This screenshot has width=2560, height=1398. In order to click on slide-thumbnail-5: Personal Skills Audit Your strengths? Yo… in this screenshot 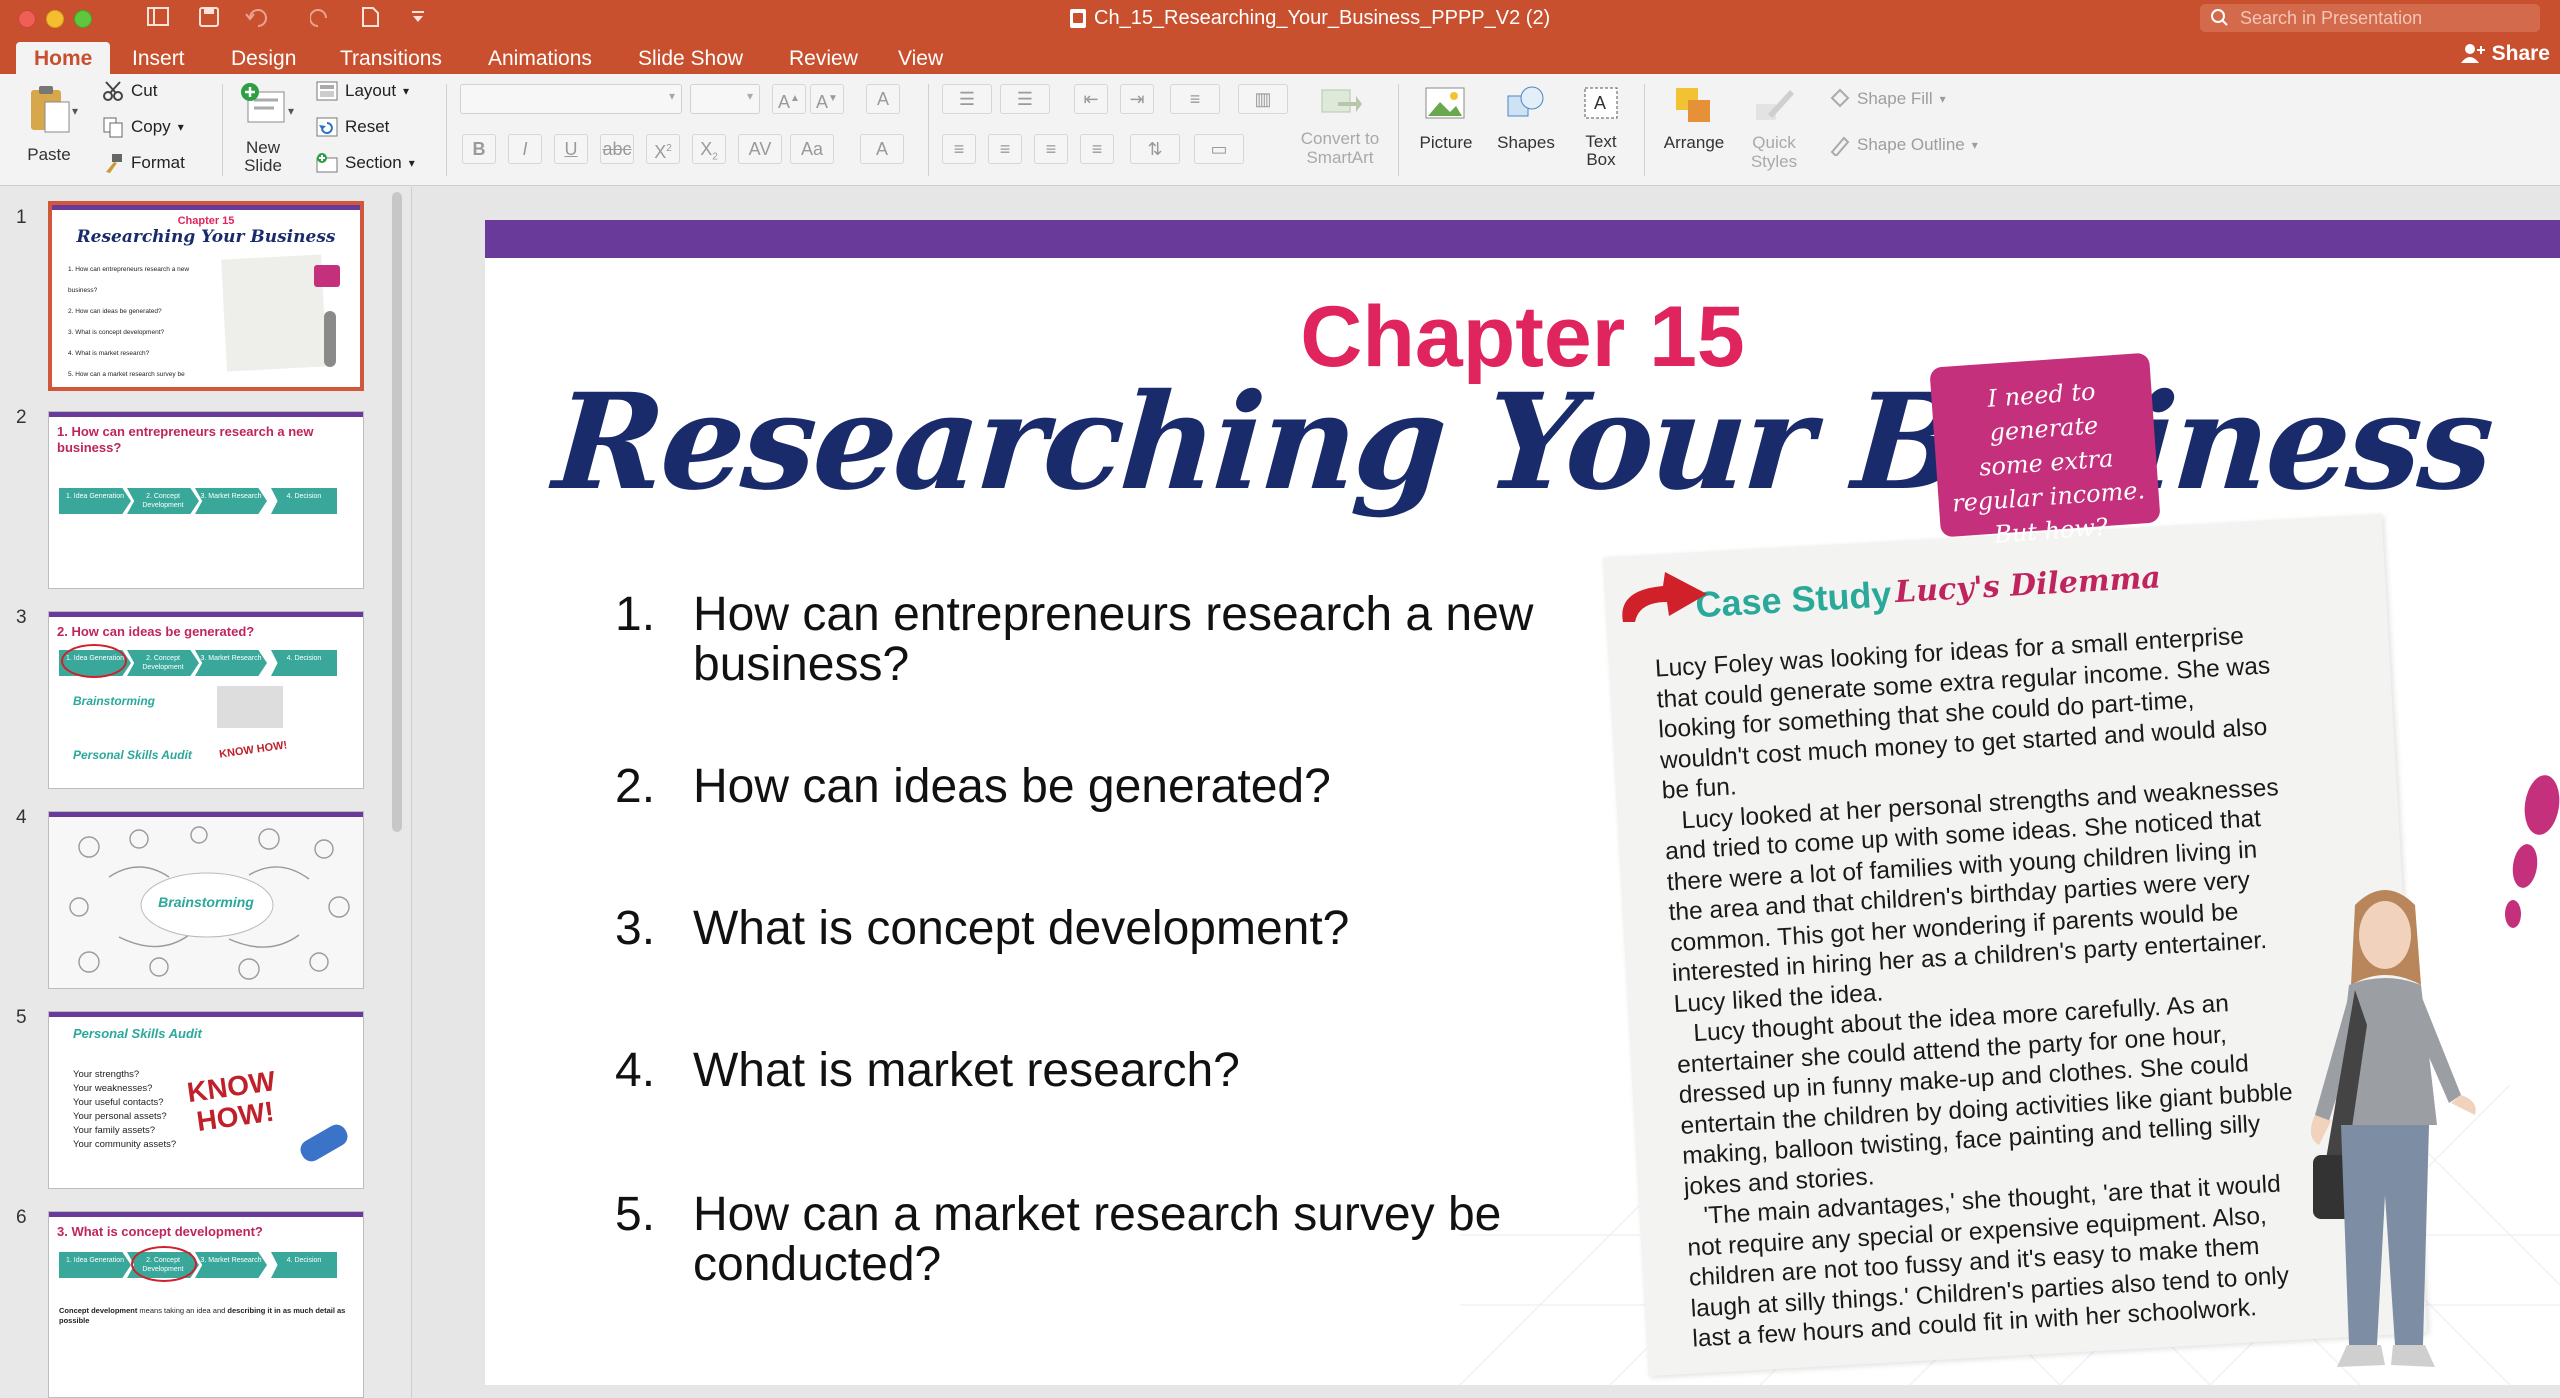, I will do `click(206, 1100)`.